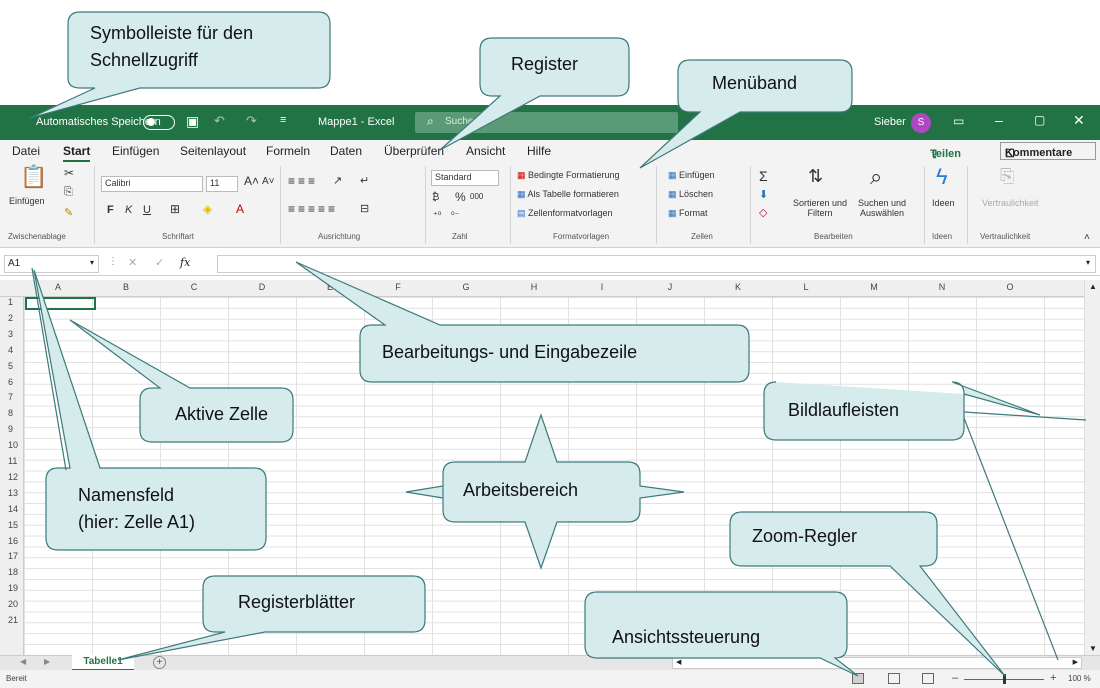 This screenshot has height=688, width=1100. I want to click on vertical-scrollbar: ▲ ▼, so click(1092, 467).